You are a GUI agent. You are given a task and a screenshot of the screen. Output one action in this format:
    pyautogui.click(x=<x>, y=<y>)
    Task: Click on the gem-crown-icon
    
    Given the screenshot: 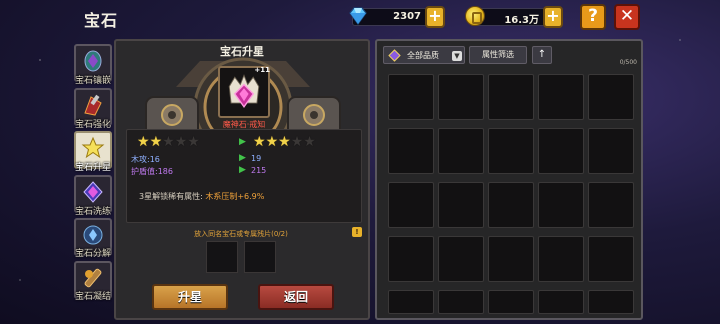 What is the action you would take?
    pyautogui.click(x=244, y=91)
    